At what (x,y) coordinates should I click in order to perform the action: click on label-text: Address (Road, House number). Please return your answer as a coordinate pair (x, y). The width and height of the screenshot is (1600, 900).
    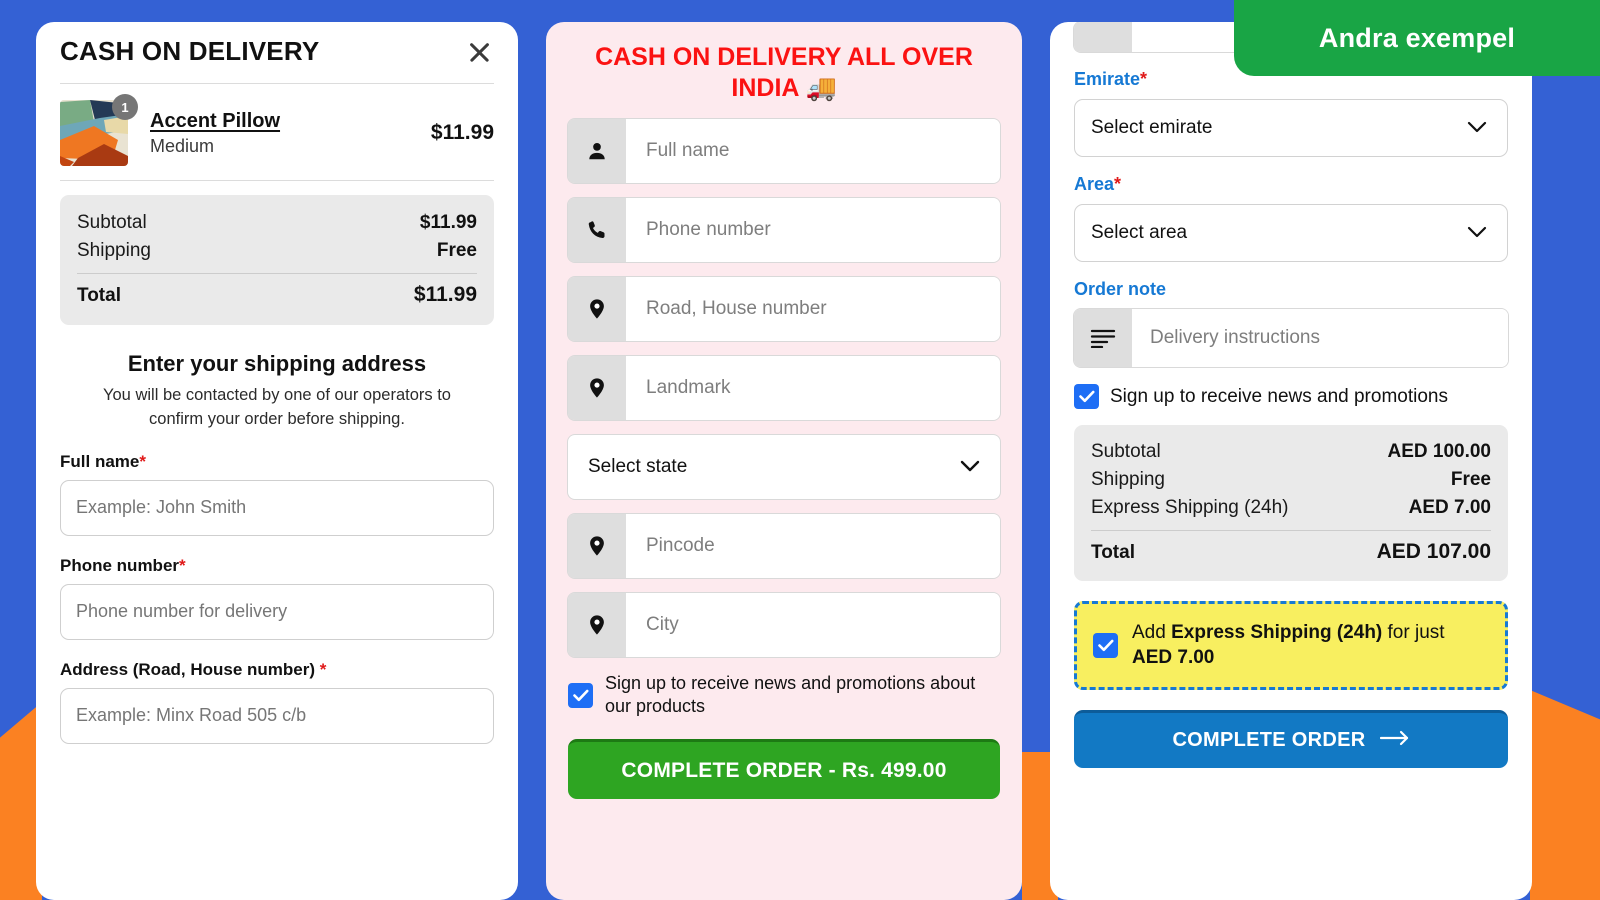
    Looking at the image, I should click on (188, 669).